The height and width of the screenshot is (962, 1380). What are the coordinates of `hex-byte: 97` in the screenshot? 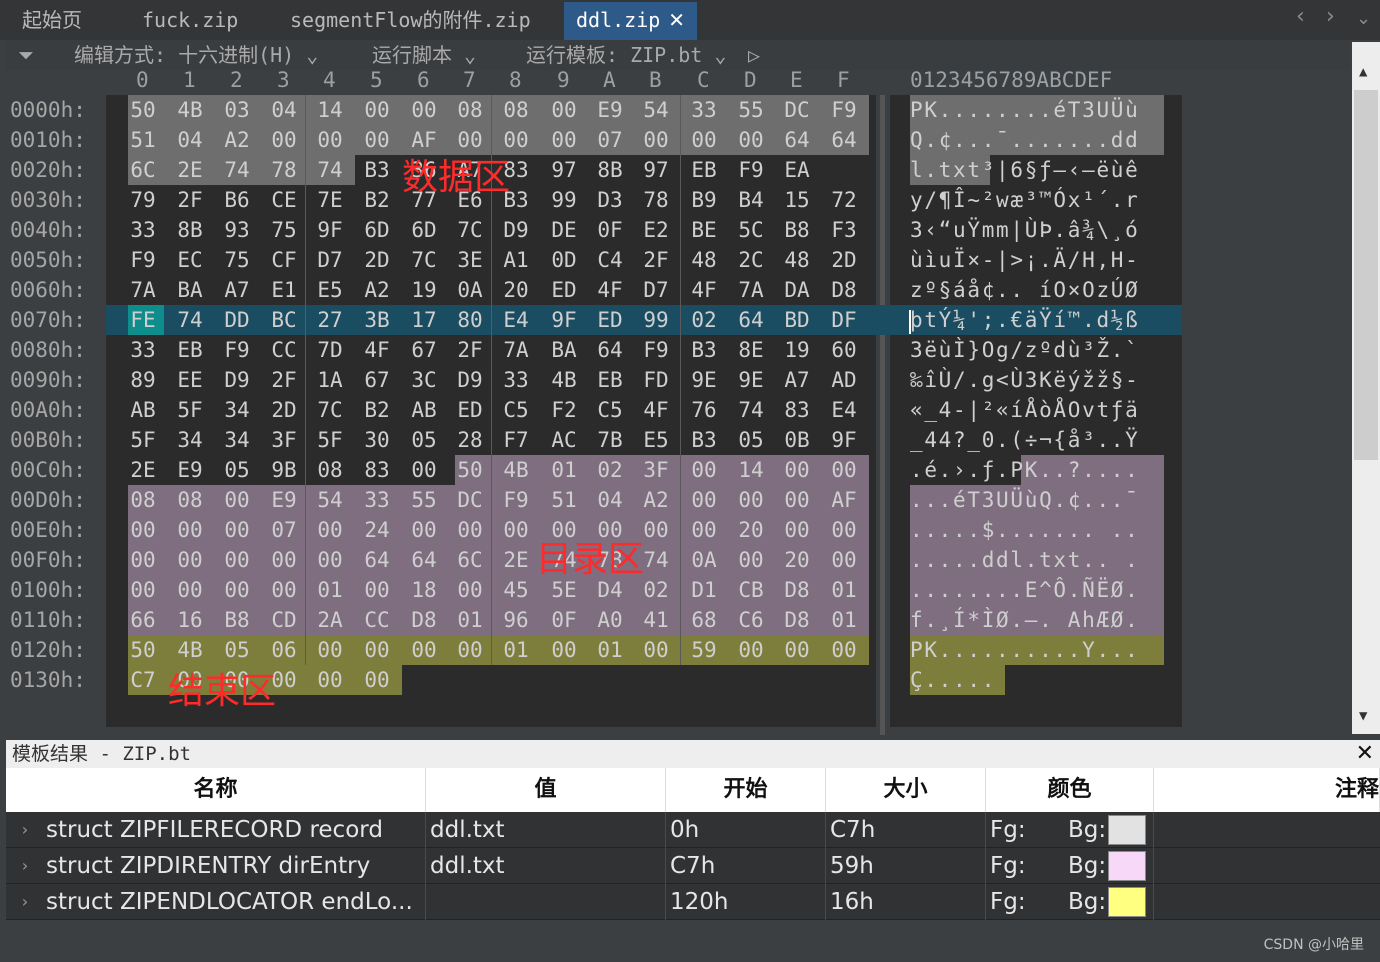 It's located at (656, 170).